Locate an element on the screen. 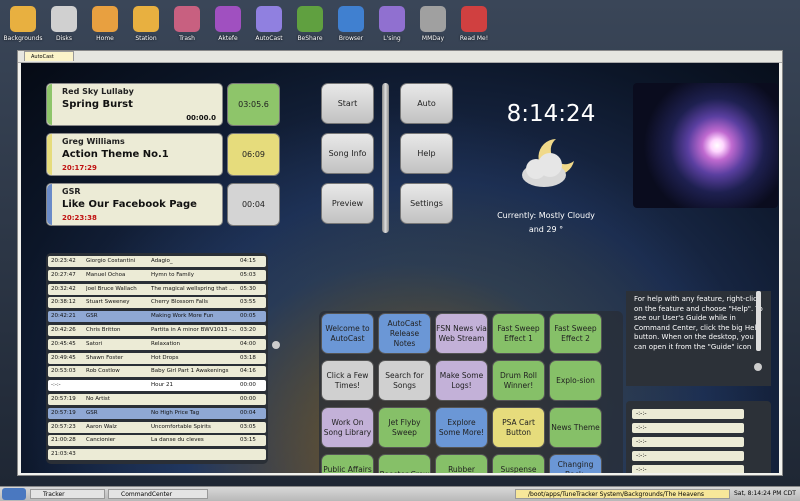 The image size is (800, 501). playlist-row: 20:23:42 Giorgio Costantini Adagio_ 04:15 is located at coordinates (157, 261).